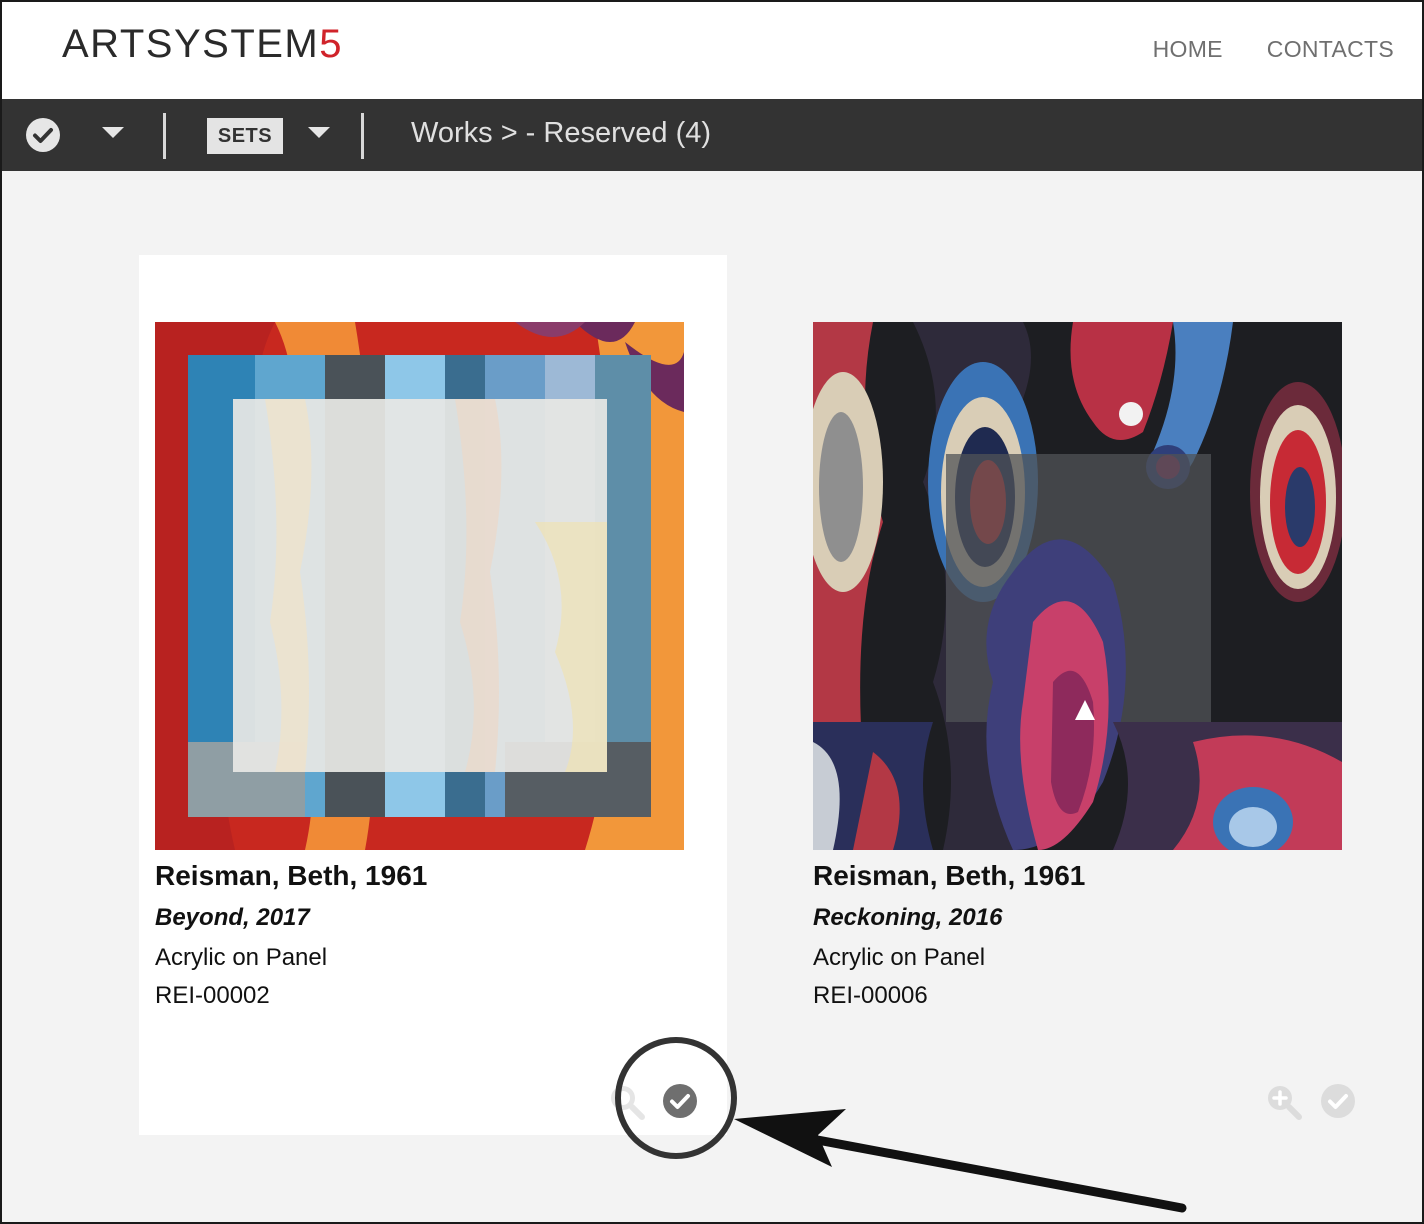 The image size is (1424, 1224). What do you see at coordinates (960, 1159) in the screenshot?
I see `annotation-arrow-icon` at bounding box center [960, 1159].